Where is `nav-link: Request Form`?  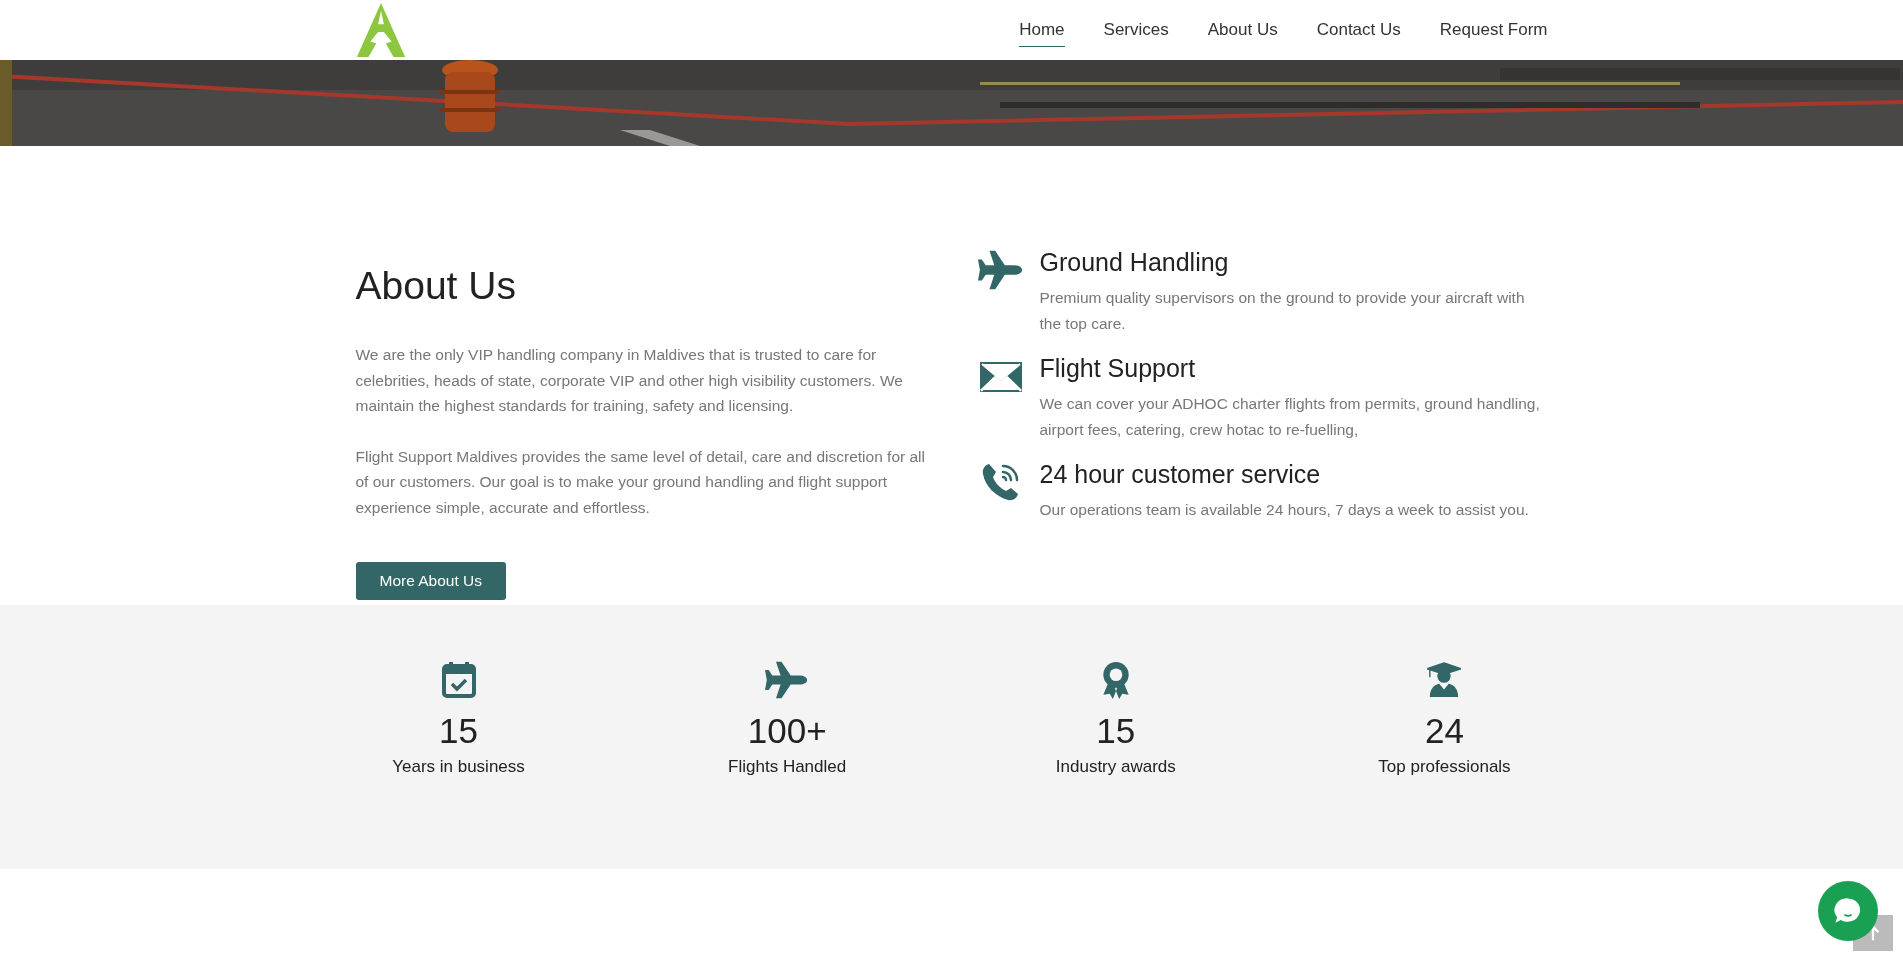 nav-link: Request Form is located at coordinates (1493, 30).